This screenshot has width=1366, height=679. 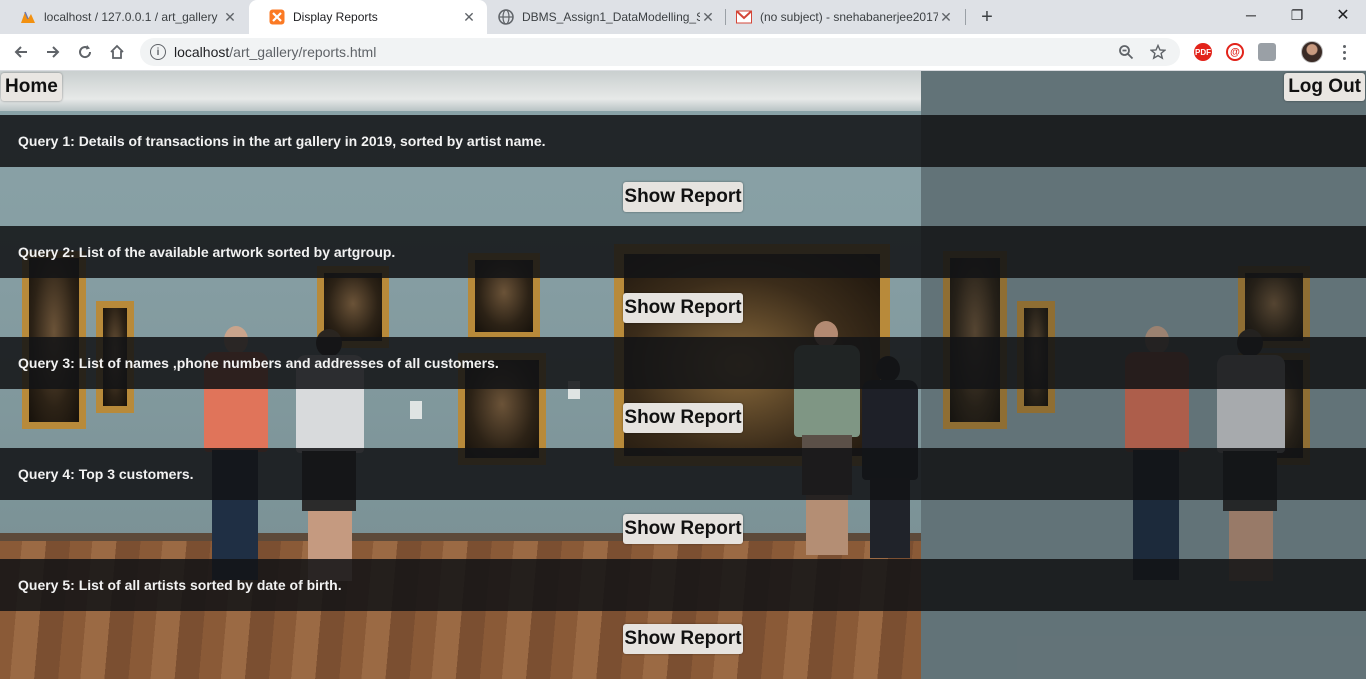 What do you see at coordinates (335, 17) in the screenshot?
I see `tab-title: Display Reports` at bounding box center [335, 17].